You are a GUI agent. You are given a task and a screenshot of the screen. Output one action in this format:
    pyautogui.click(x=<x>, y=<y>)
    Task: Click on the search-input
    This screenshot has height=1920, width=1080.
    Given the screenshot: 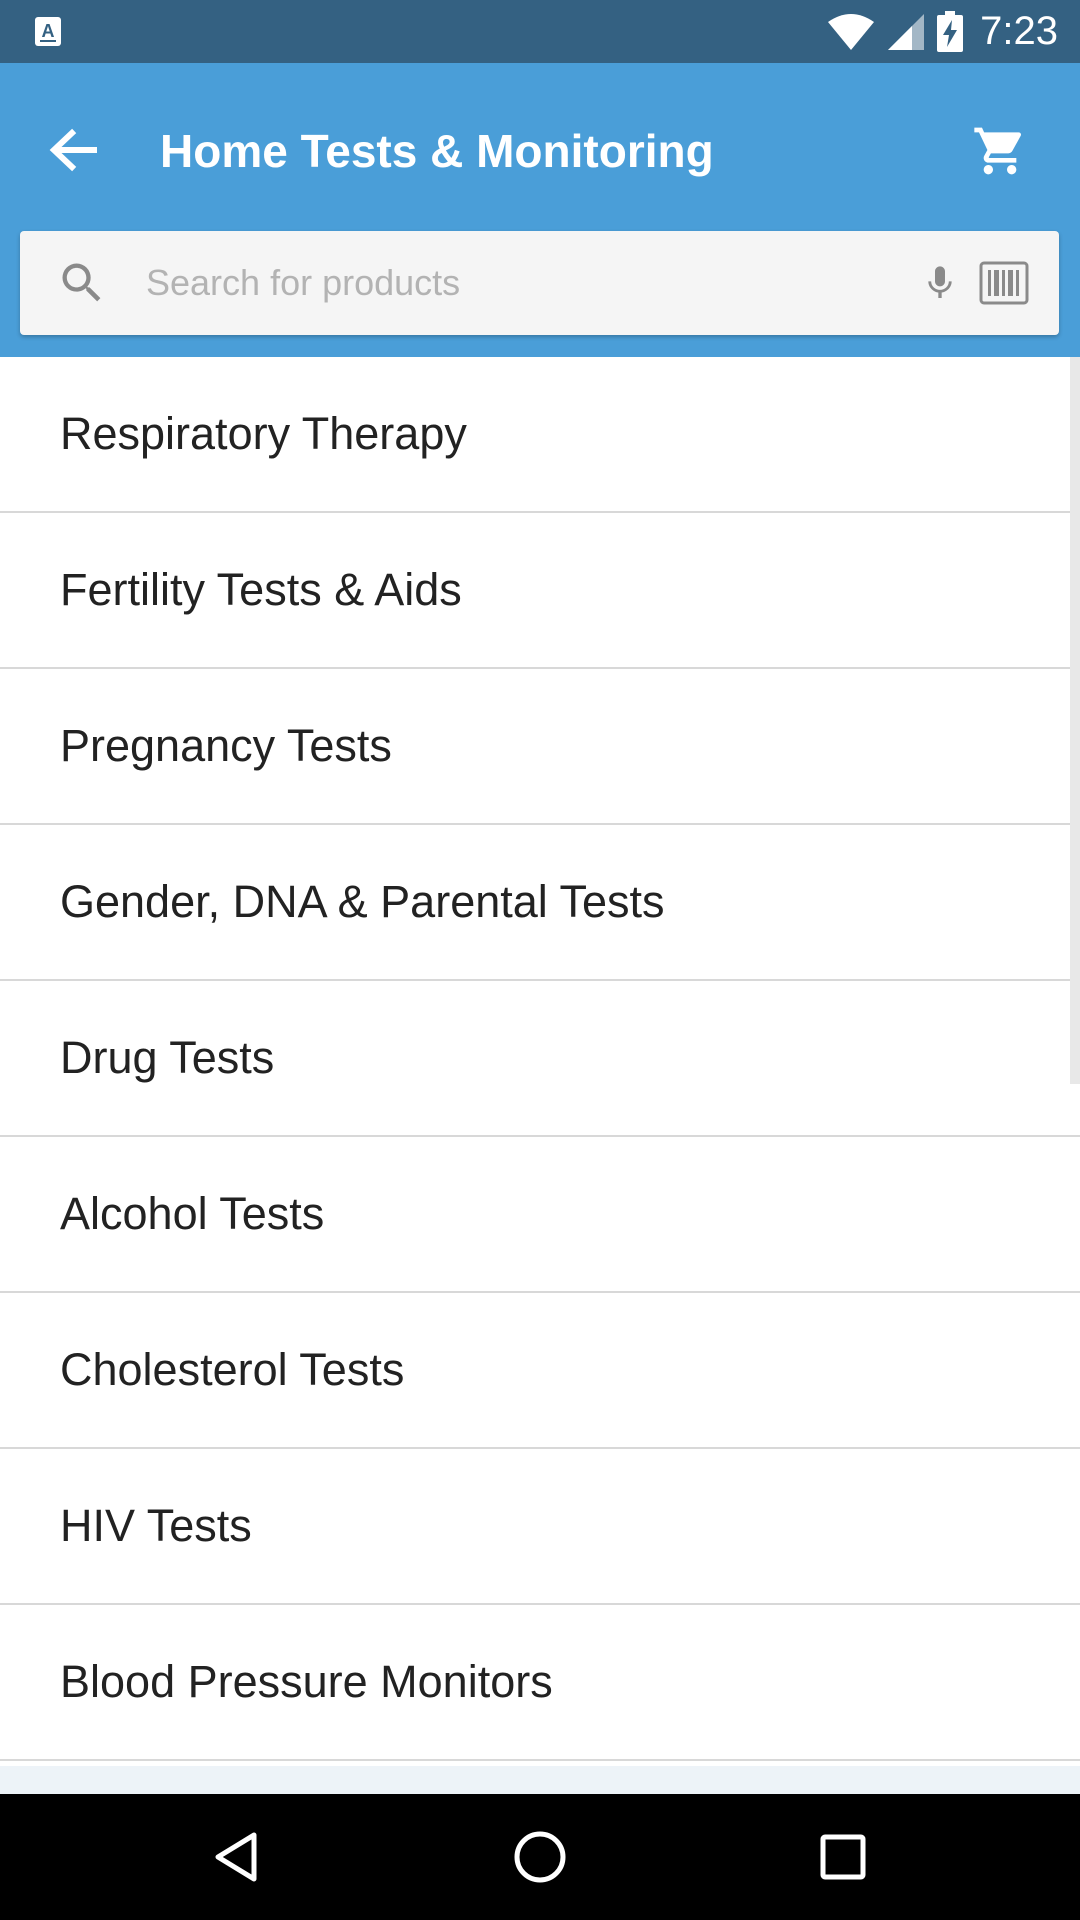 What is the action you would take?
    pyautogui.click(x=516, y=283)
    